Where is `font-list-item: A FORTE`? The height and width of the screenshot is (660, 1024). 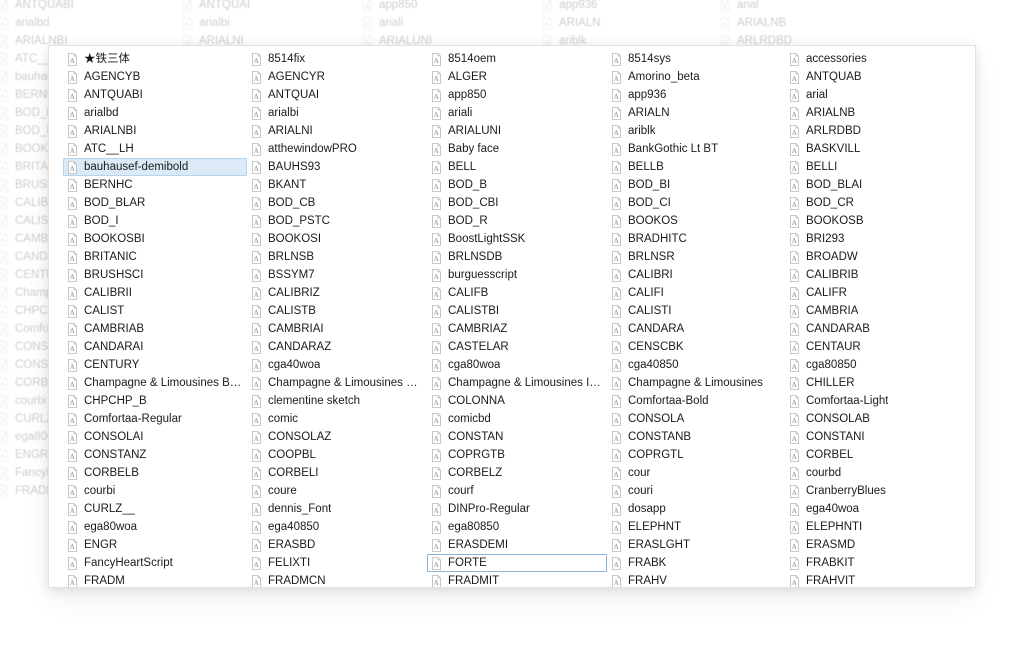 font-list-item: A FORTE is located at coordinates (517, 563).